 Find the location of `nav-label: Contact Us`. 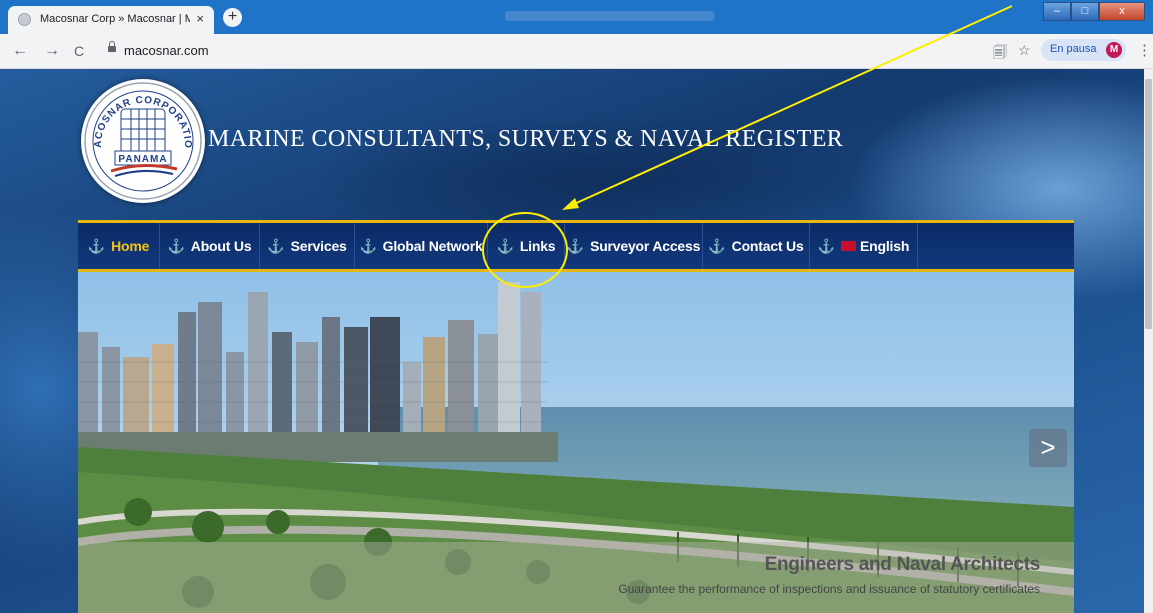

nav-label: Contact Us is located at coordinates (767, 246).